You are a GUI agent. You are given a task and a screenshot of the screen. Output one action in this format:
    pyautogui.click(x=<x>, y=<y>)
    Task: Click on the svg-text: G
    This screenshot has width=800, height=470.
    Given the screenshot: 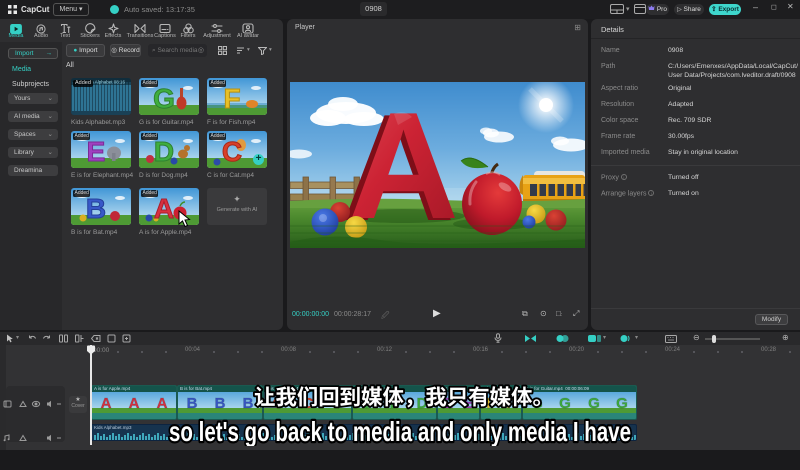 What is the action you would take?
    pyautogui.click(x=164, y=98)
    